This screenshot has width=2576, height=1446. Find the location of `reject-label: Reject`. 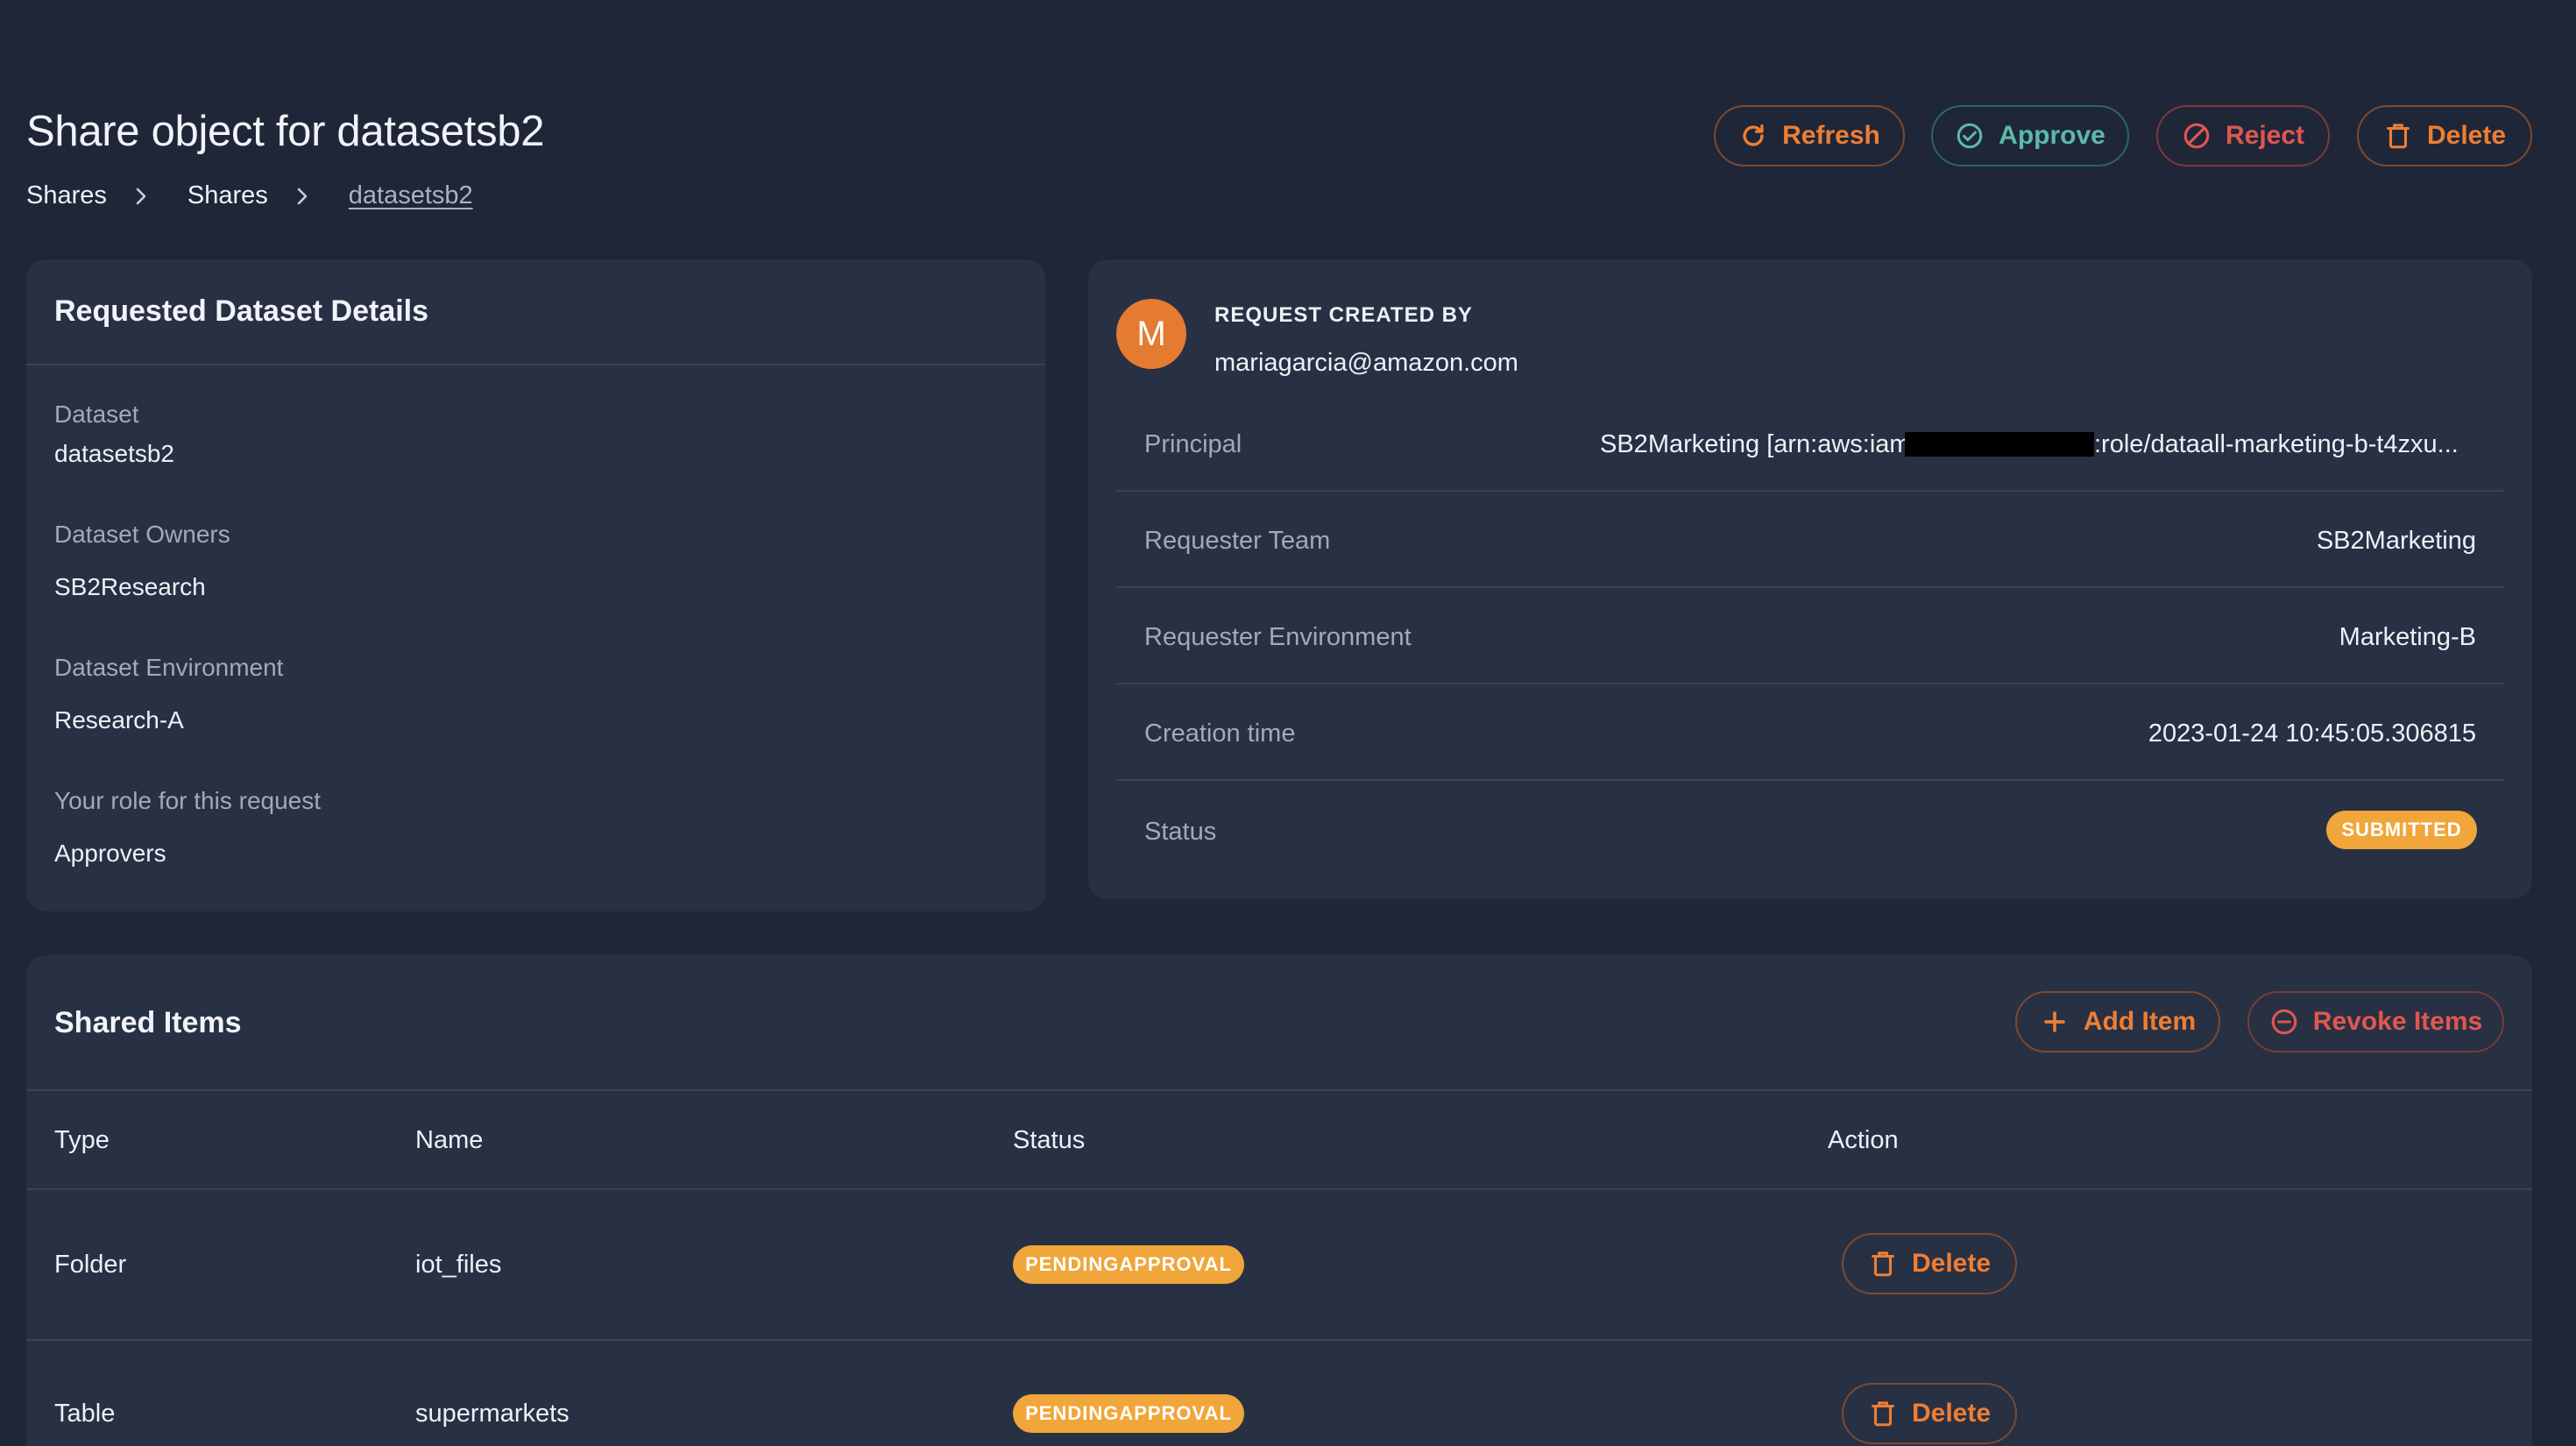

reject-label: Reject is located at coordinates (2265, 135).